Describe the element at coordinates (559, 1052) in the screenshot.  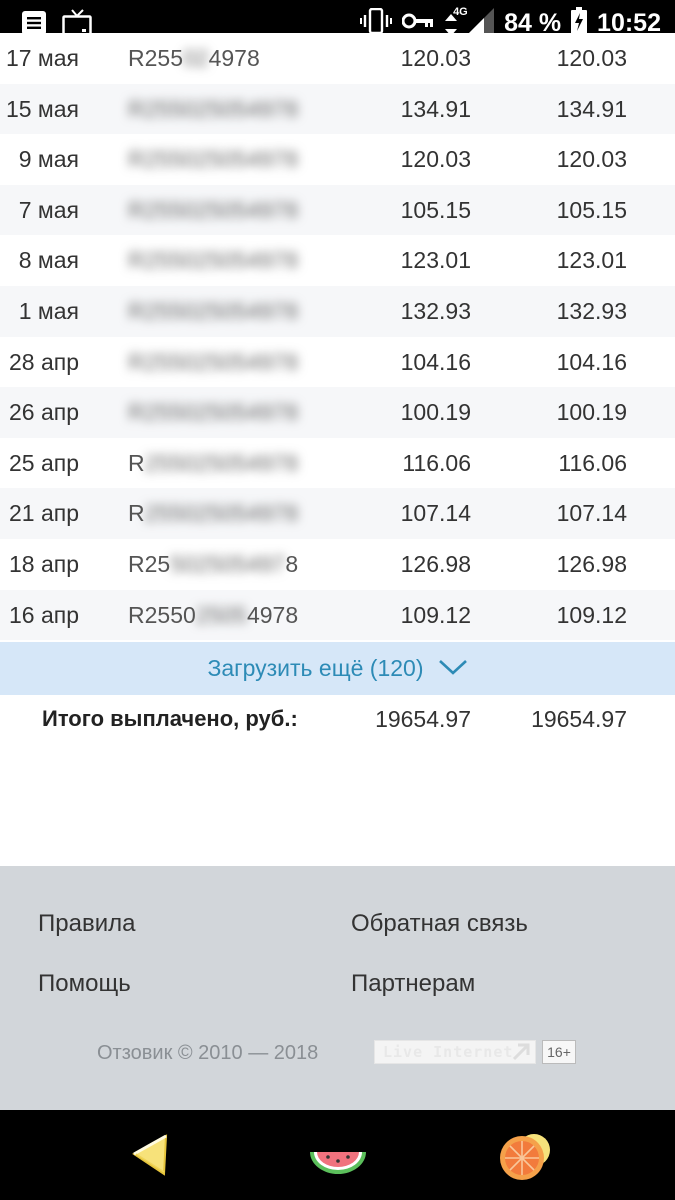
I see `age-rating-badge: 16+` at that location.